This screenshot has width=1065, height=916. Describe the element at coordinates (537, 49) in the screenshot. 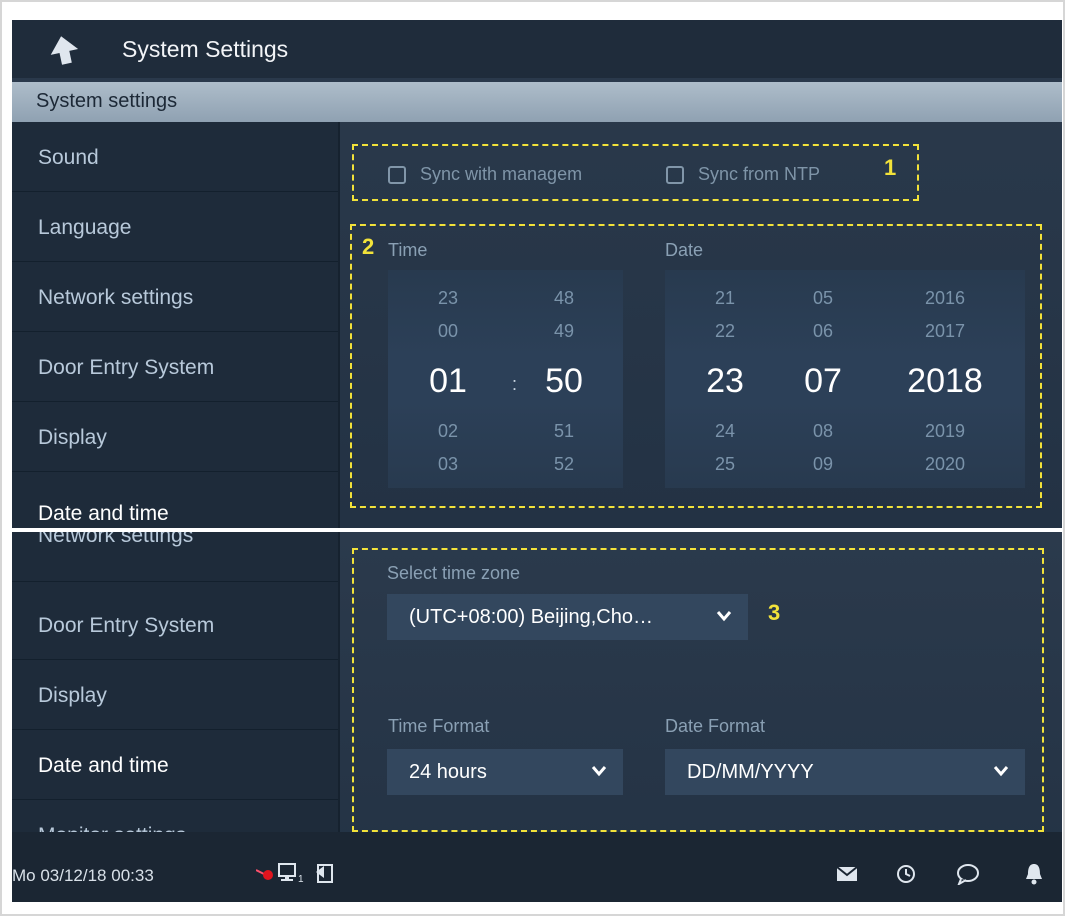

I see `title-bar: System Settings` at that location.